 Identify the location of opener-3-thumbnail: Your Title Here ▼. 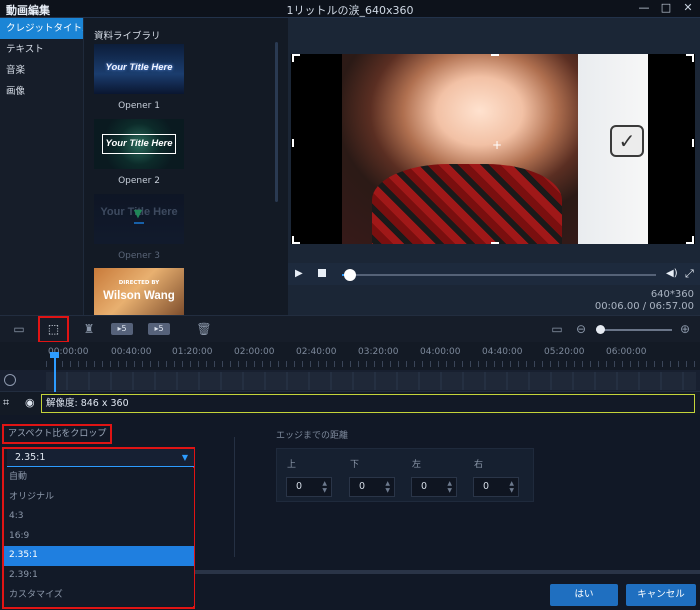
(139, 219).